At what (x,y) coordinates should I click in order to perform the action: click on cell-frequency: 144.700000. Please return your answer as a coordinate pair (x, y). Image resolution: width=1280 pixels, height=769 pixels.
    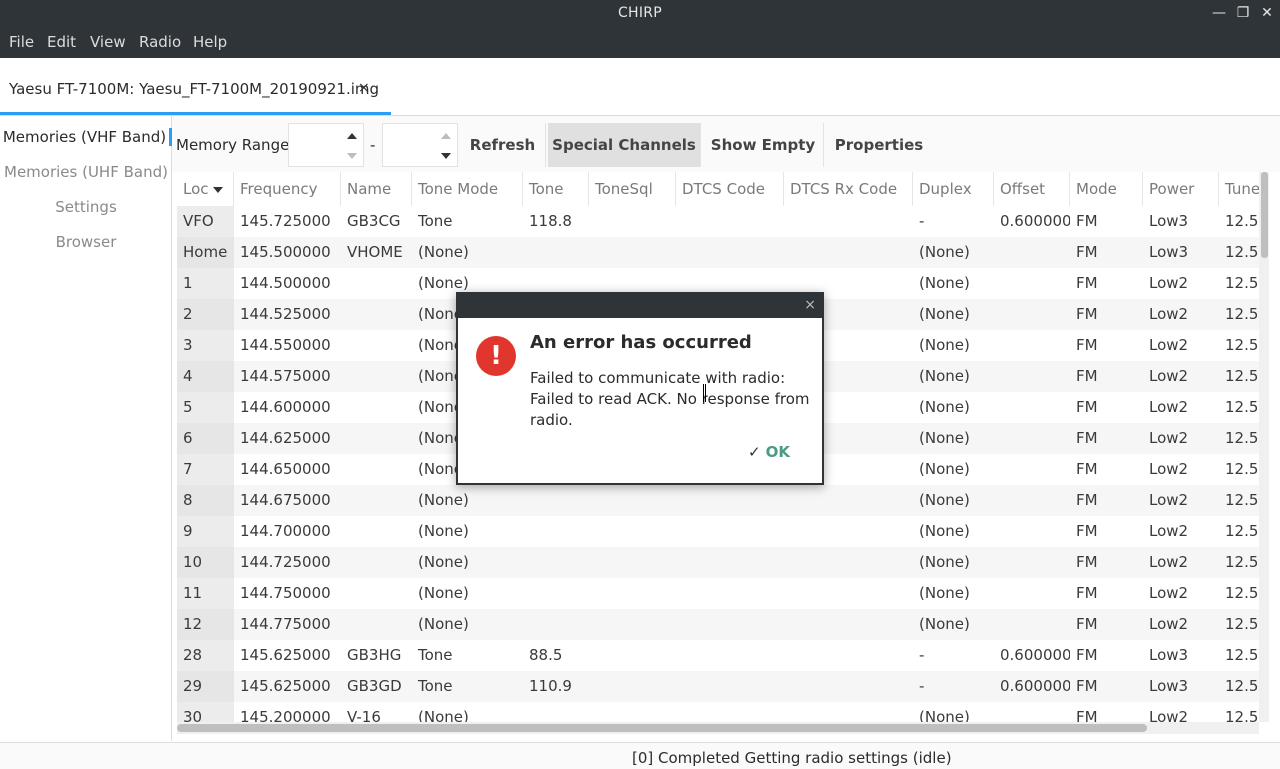
    Looking at the image, I should click on (287, 531).